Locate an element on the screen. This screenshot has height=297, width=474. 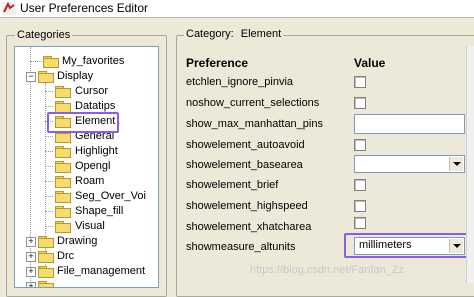
pref-name: show_max_manhattan_pins is located at coordinates (254, 124).